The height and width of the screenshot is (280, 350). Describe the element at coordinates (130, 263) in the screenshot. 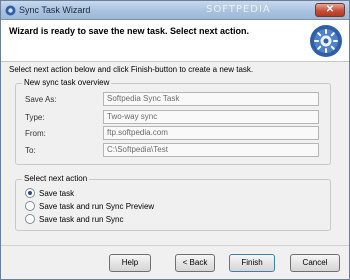

I see `help-button: Help` at that location.